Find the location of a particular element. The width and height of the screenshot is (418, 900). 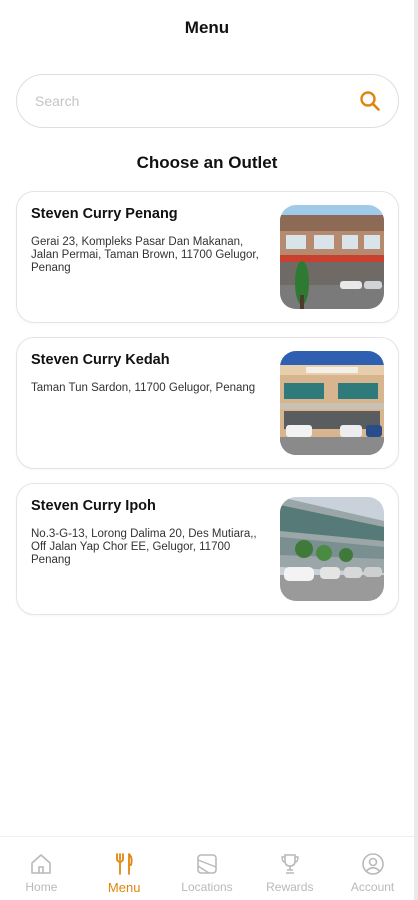

tab-home: Home is located at coordinates (41, 868).